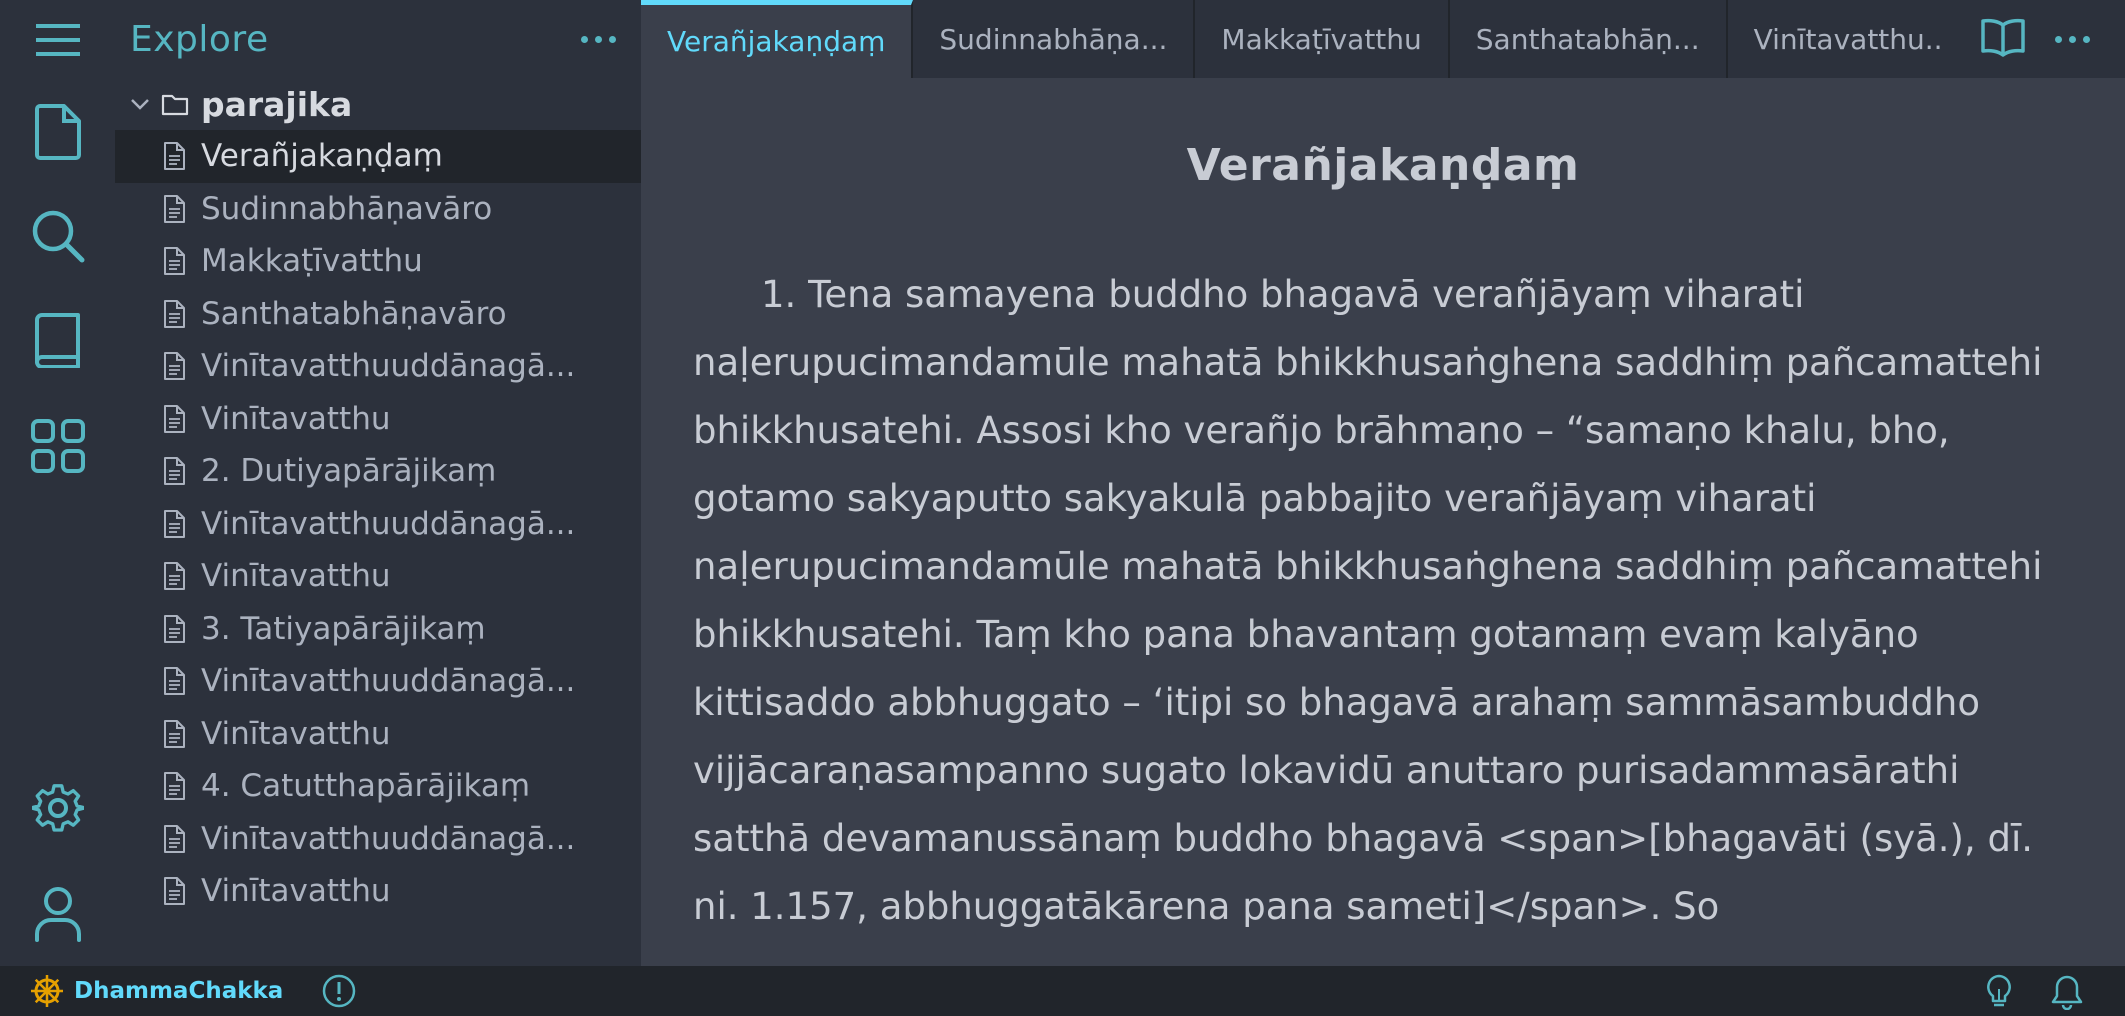 This screenshot has height=1016, width=2125. What do you see at coordinates (57, 808) in the screenshot?
I see `gear-icon` at bounding box center [57, 808].